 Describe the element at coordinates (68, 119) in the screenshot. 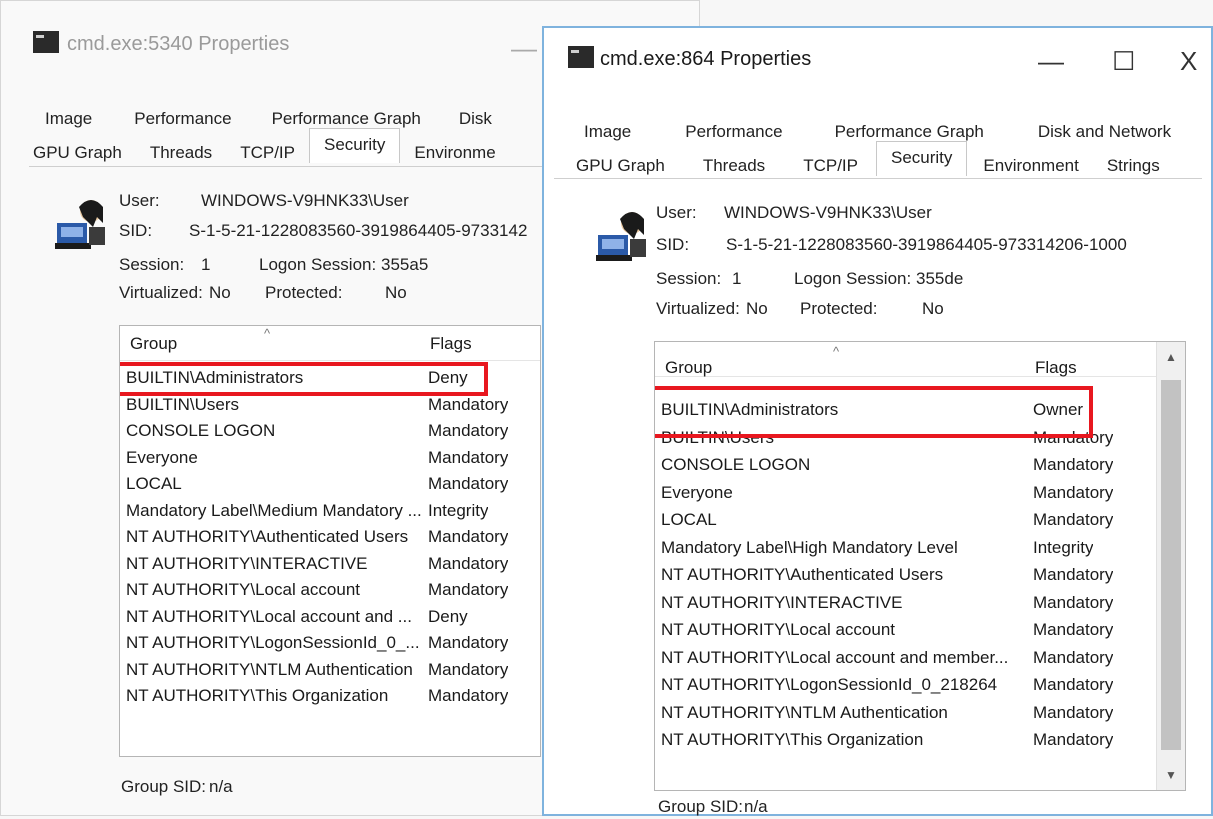

I see `back-tab-image: Image` at that location.